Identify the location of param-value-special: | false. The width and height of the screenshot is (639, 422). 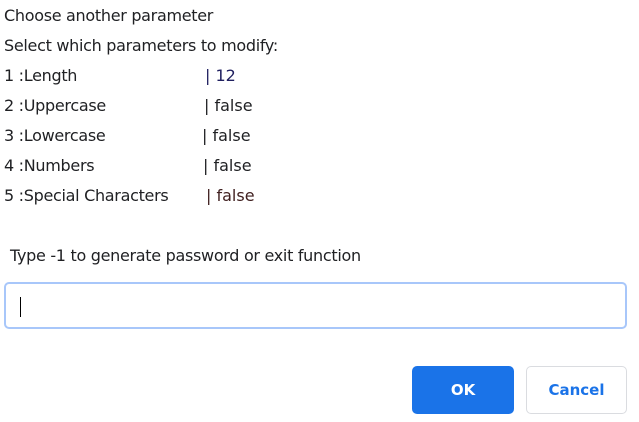
(230, 195).